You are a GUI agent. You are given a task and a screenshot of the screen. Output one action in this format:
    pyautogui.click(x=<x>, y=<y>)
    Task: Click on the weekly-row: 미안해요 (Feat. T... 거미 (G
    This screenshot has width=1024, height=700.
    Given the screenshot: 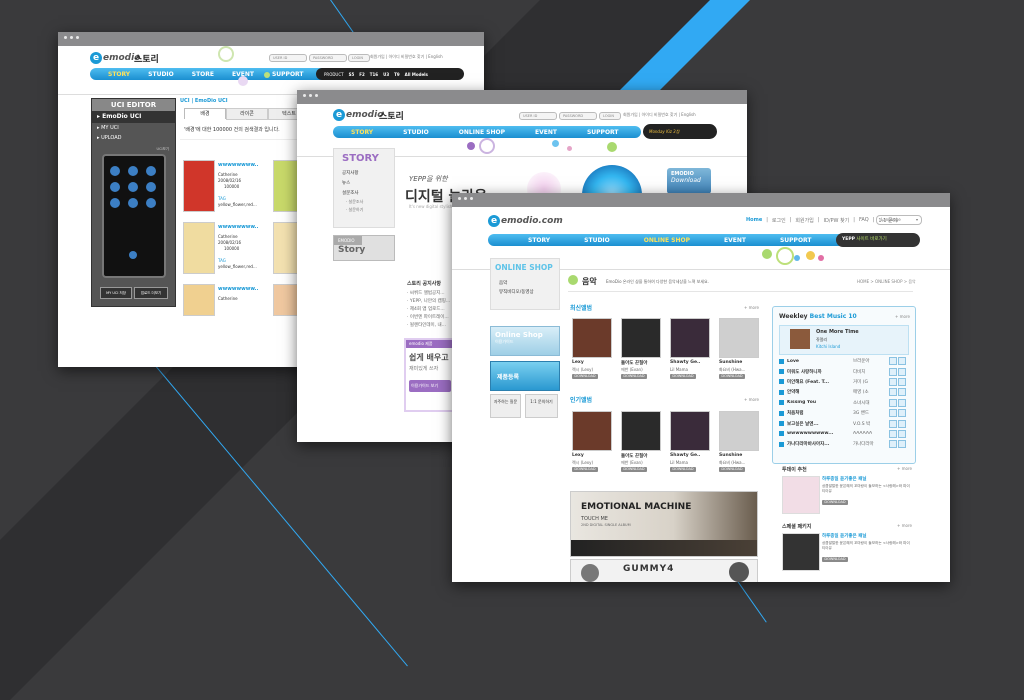 What is the action you would take?
    pyautogui.click(x=843, y=382)
    